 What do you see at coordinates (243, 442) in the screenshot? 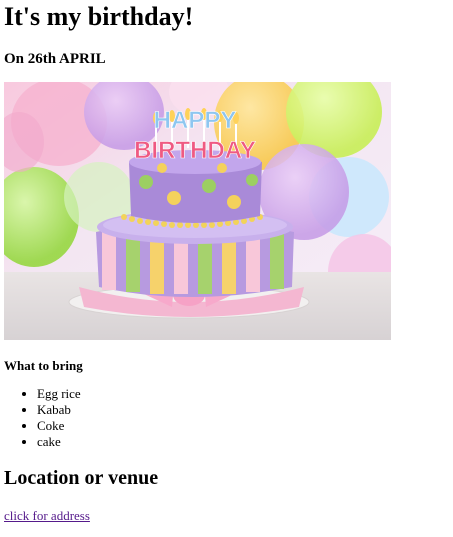
I see `list-item: cake` at bounding box center [243, 442].